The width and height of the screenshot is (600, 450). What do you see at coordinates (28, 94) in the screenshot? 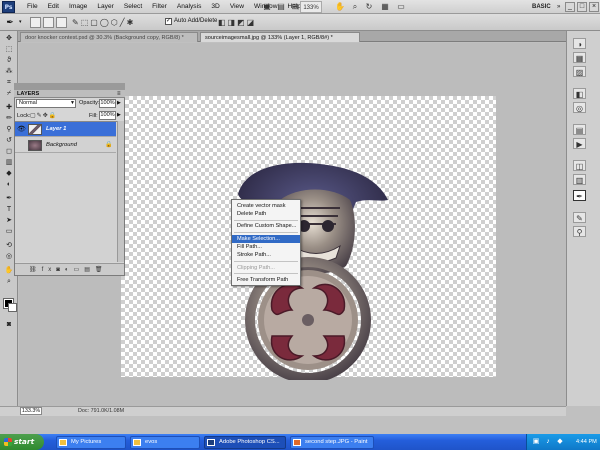
I see `layers-panel-title: LAYERS` at bounding box center [28, 94].